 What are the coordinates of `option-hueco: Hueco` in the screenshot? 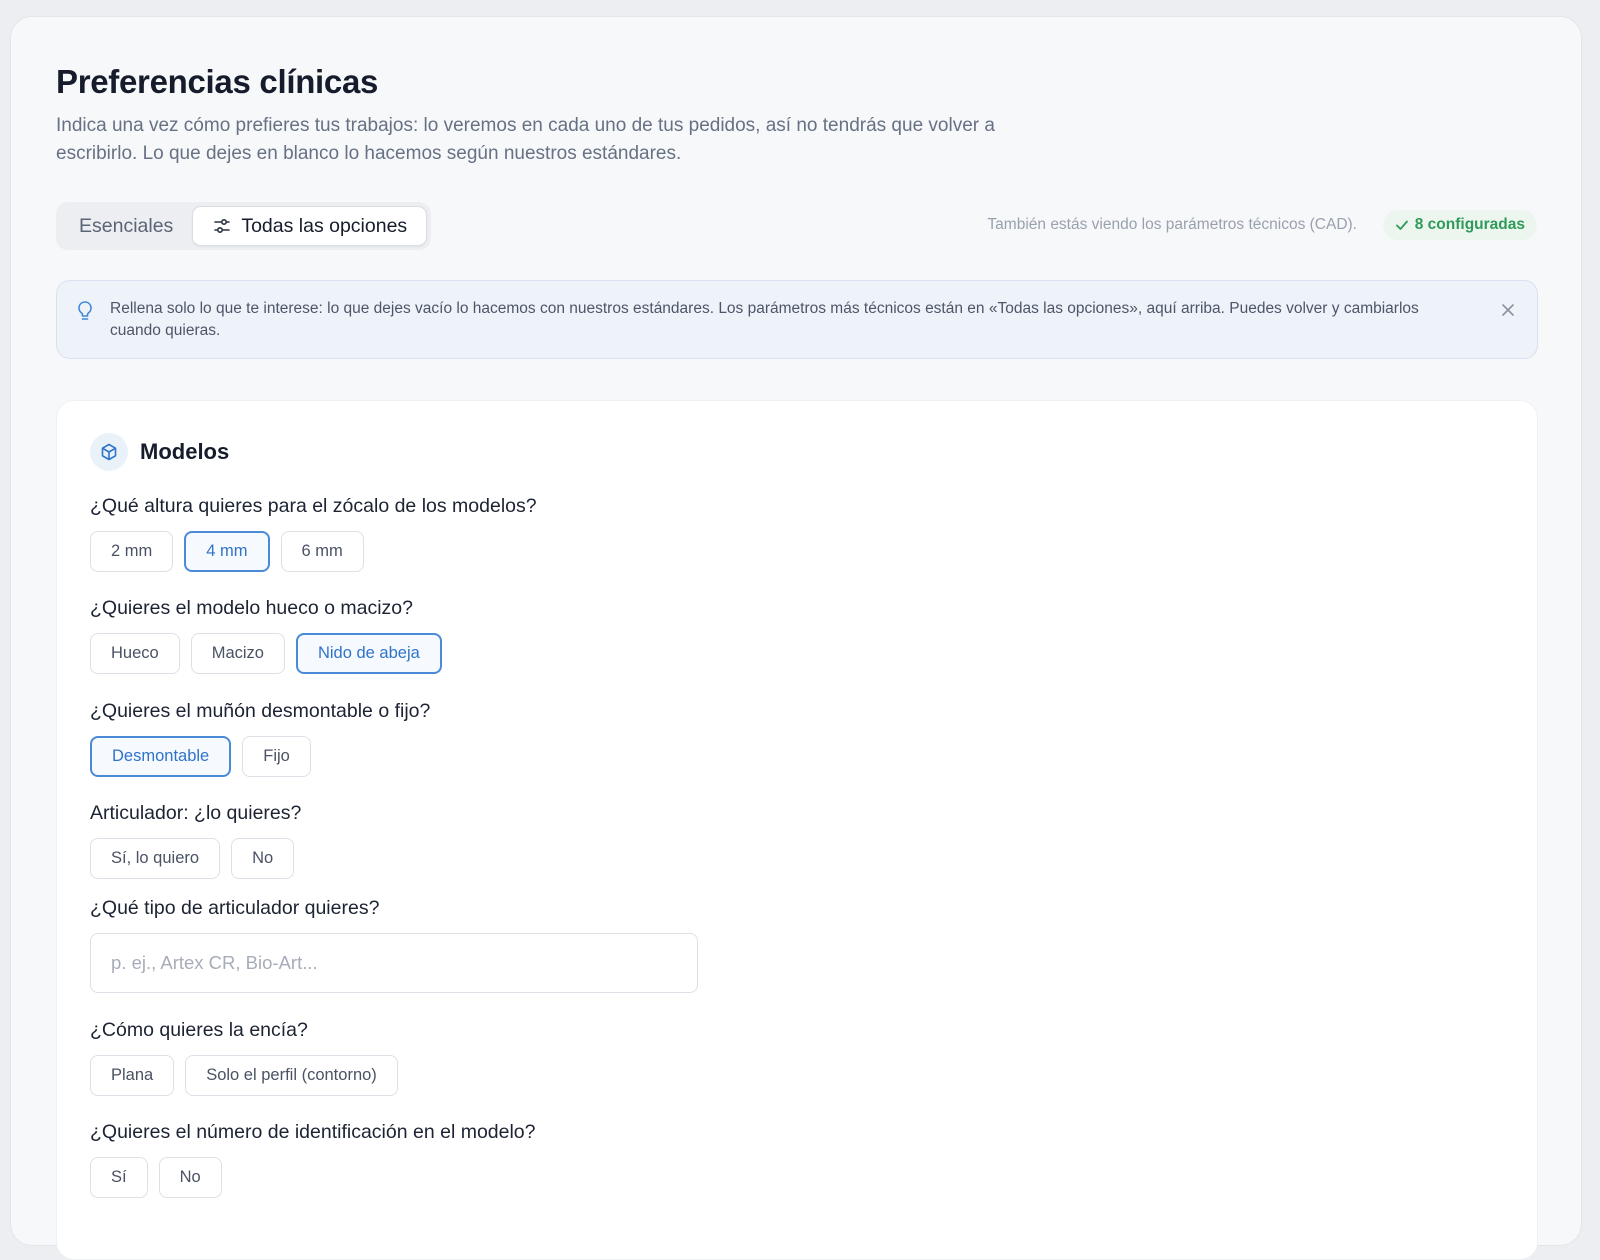 It's located at (135, 653).